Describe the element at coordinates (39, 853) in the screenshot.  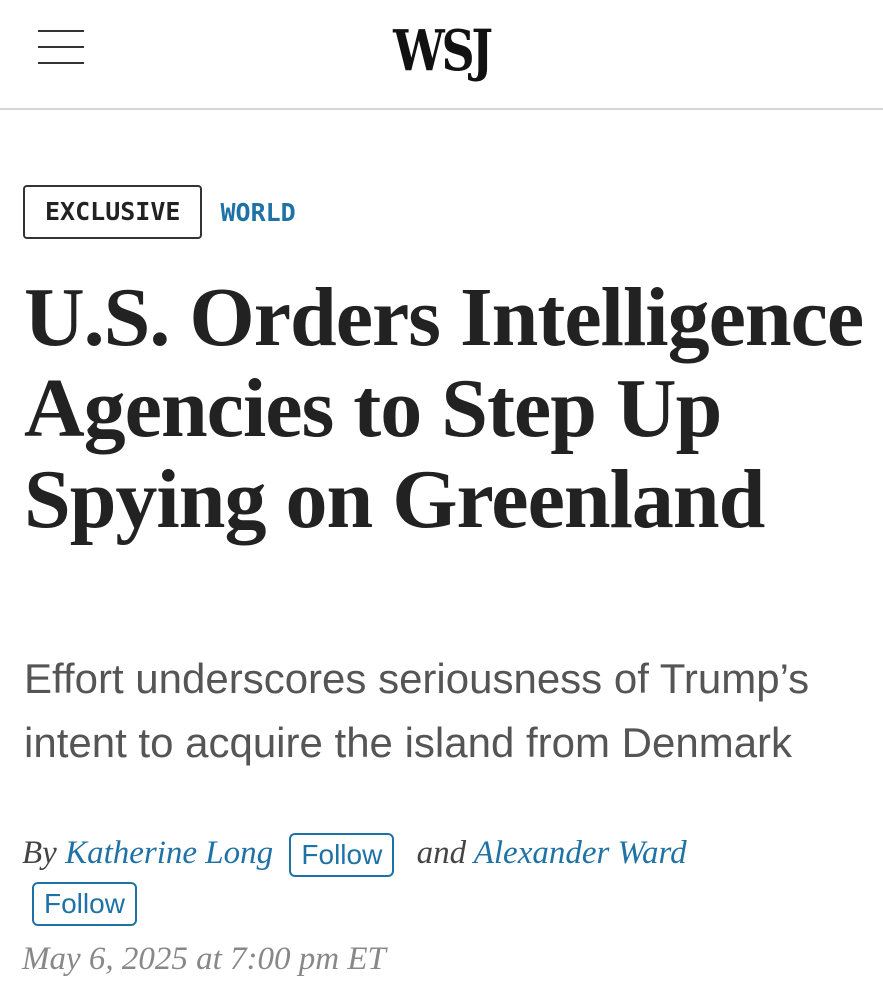
I see `byline-prefix: By` at that location.